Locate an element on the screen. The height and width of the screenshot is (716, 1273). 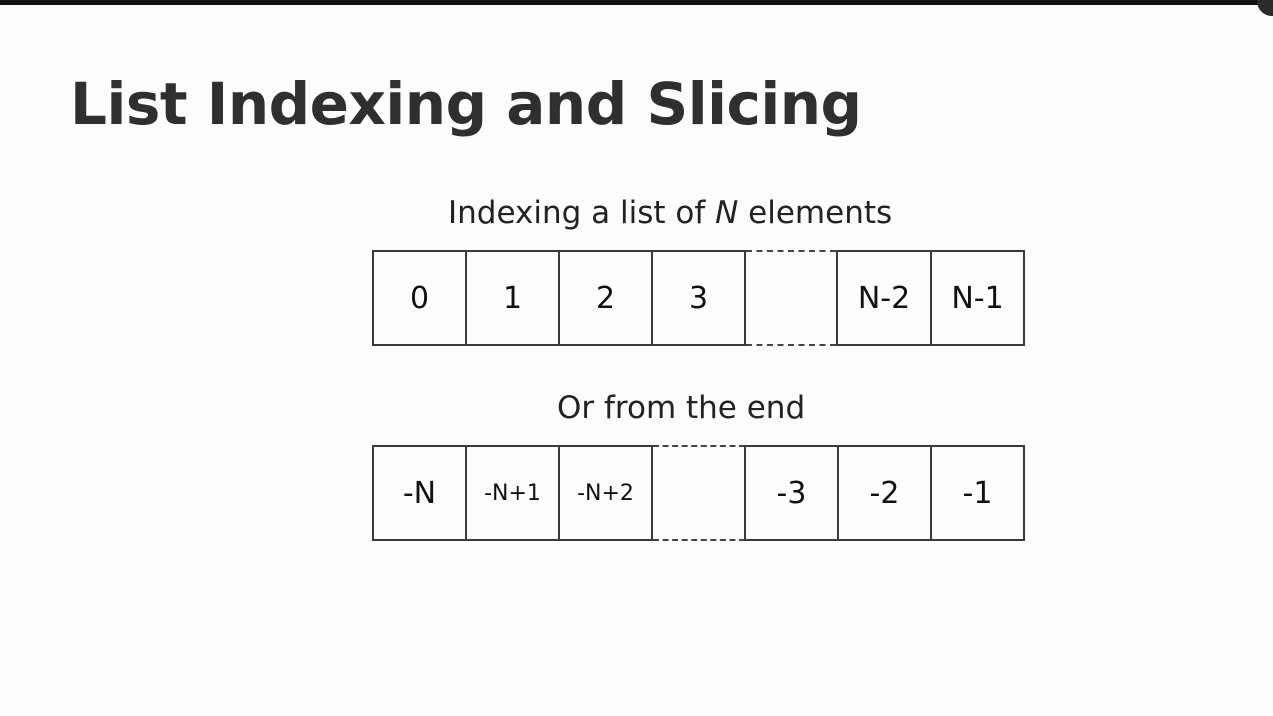
forward-caption-prefix: Indexing a list of is located at coordinates (582, 213).